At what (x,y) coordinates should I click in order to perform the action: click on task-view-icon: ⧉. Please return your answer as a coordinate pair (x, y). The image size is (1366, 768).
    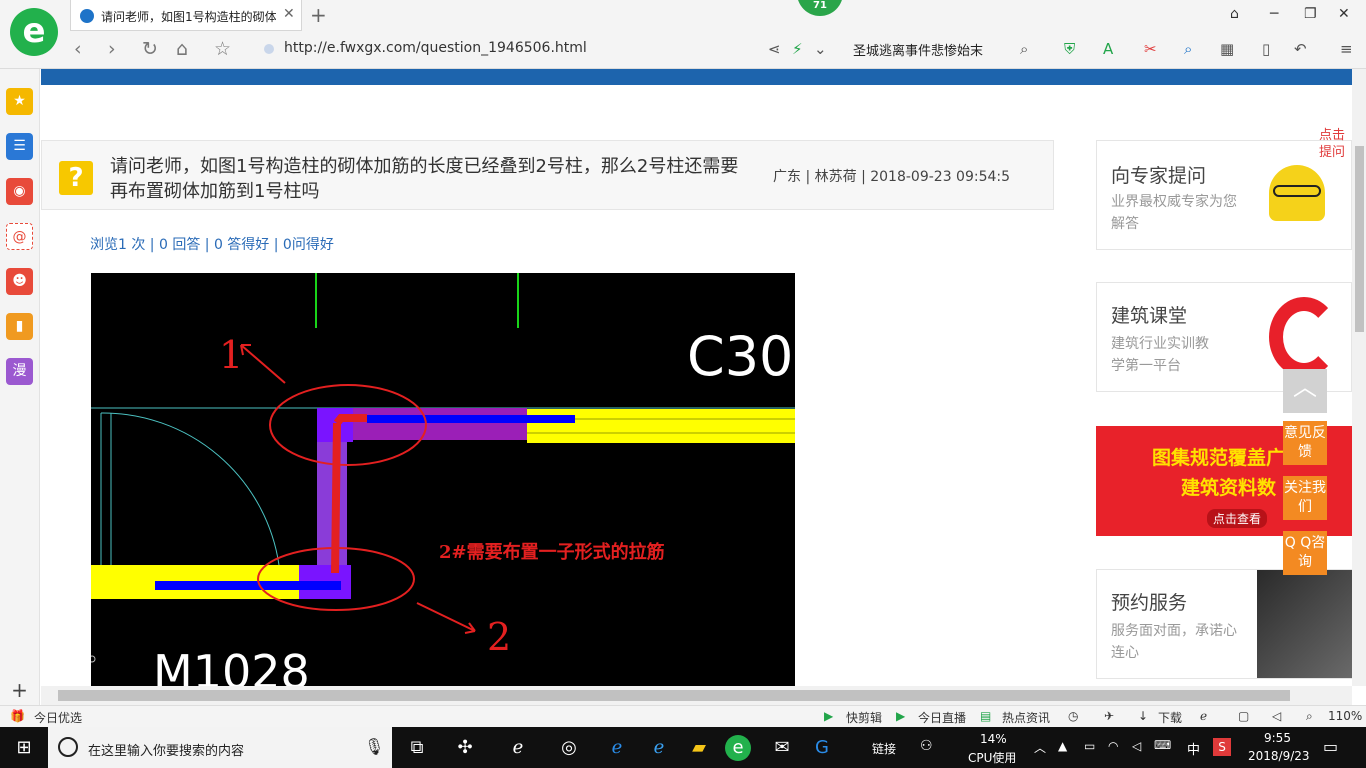
    Looking at the image, I should click on (417, 748).